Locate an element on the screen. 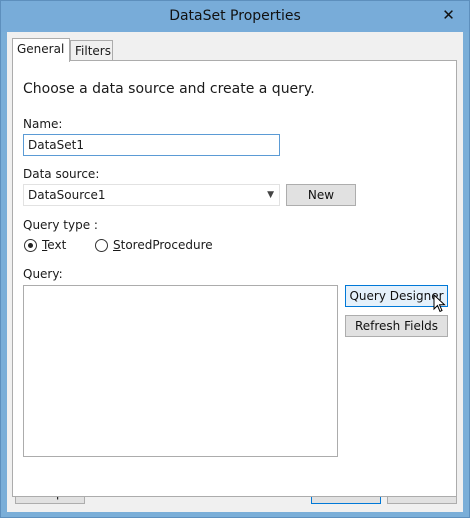 This screenshot has width=470, height=518. query-type-storedprocedure-radio is located at coordinates (101, 245).